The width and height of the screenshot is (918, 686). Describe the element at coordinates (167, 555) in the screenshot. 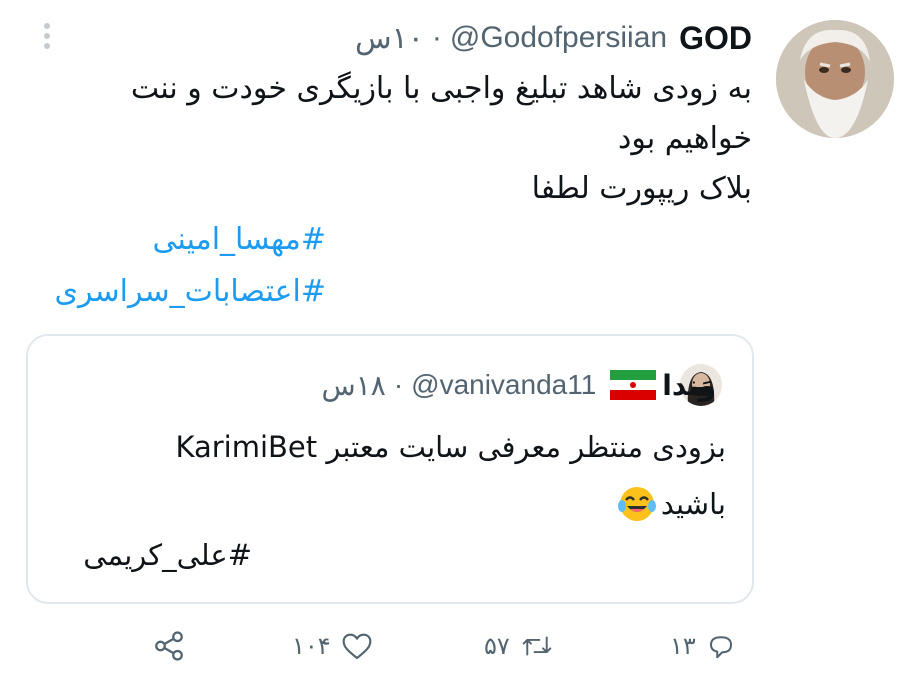

I see `quoted-hashtag: #علی_کریمی` at that location.